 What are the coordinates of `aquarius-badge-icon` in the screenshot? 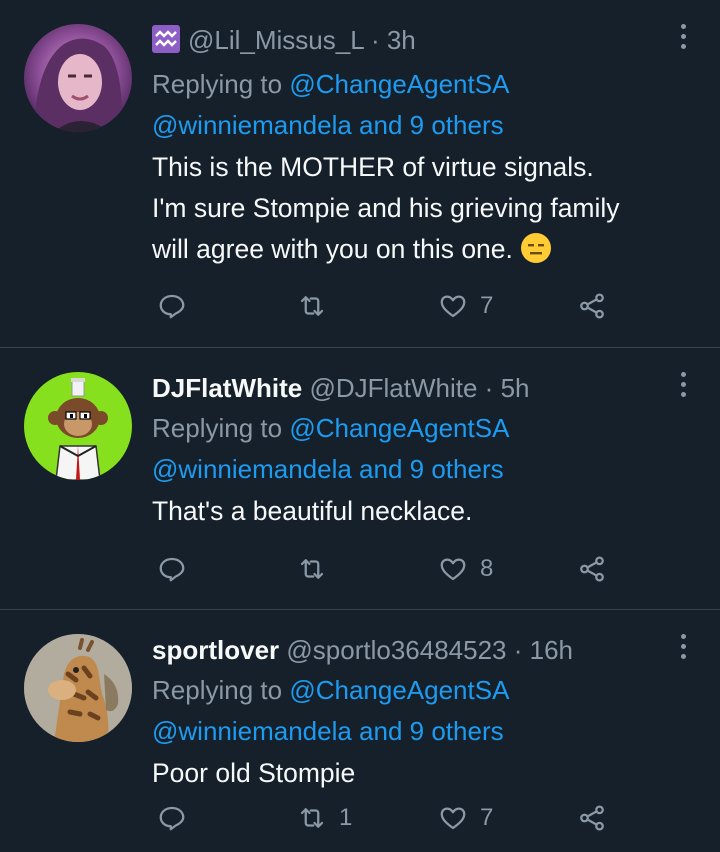 It's located at (166, 44).